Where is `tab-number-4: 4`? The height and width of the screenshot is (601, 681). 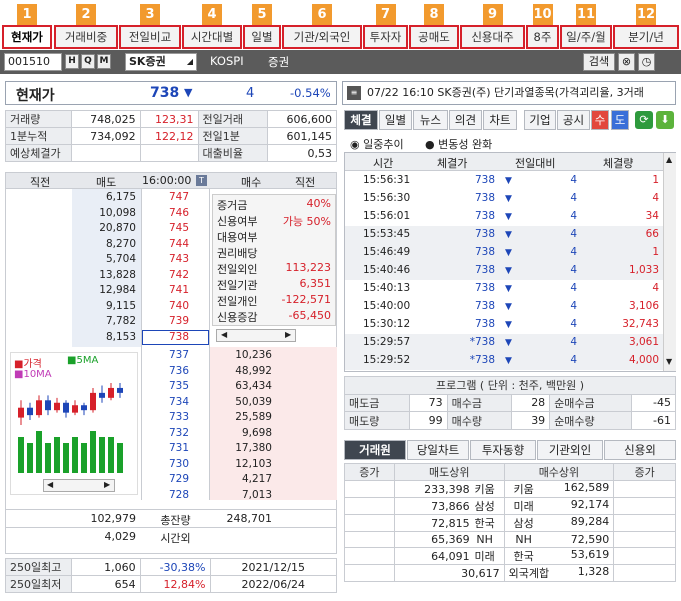
tab-number-4: 4 is located at coordinates (212, 14).